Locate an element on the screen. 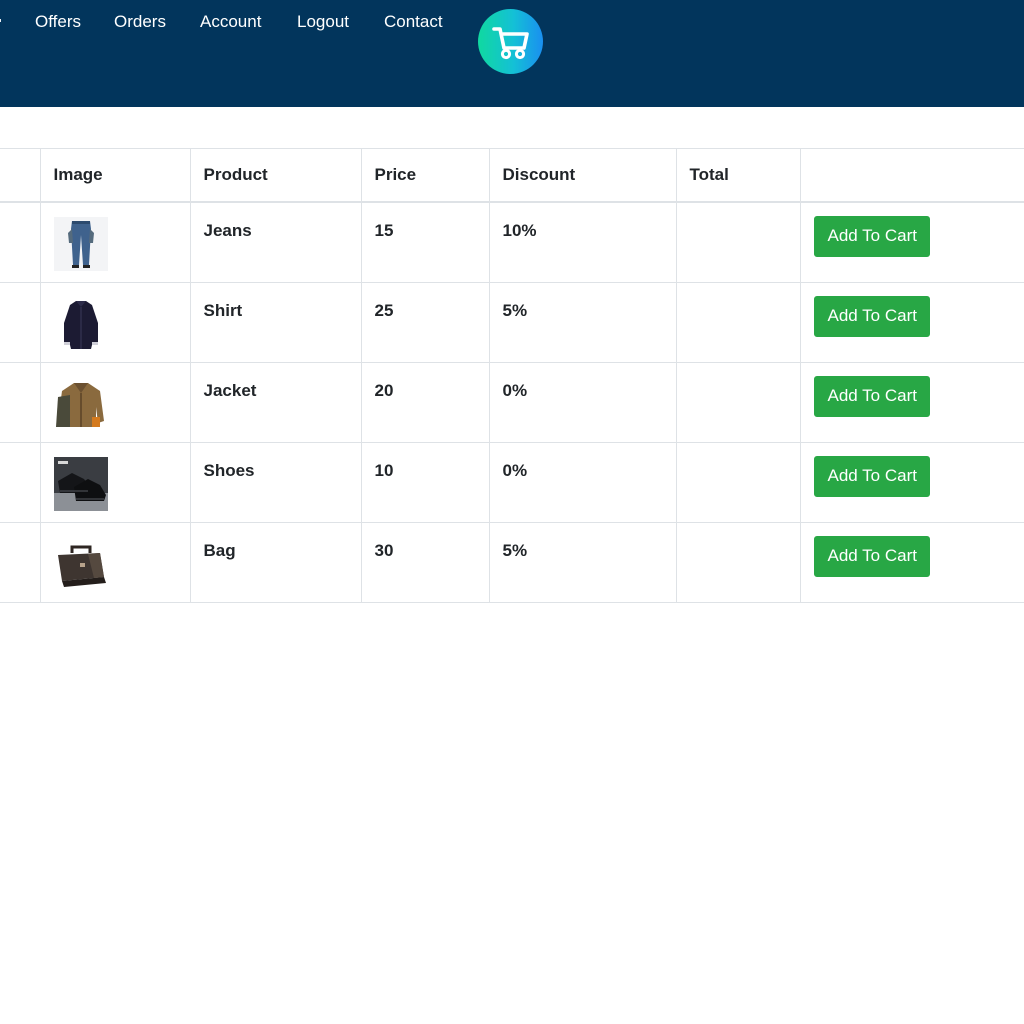 This screenshot has width=1024, height=1024. table-row: Jeans 15 10% Add To Cart is located at coordinates (512, 241).